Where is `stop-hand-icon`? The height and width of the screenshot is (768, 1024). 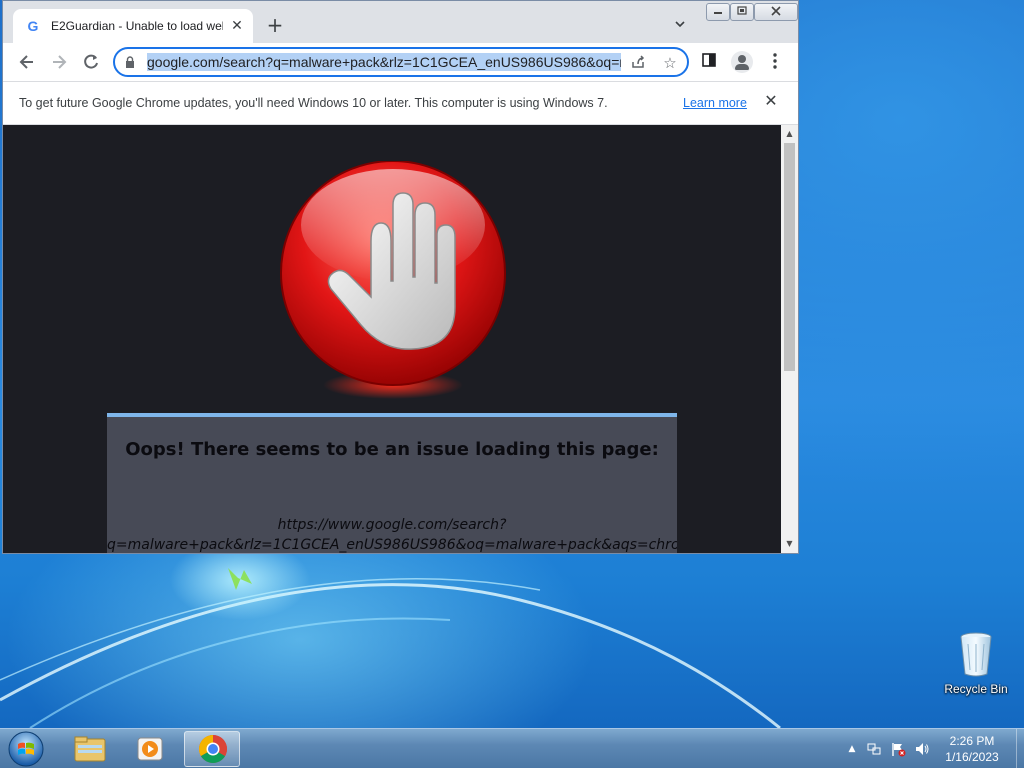
stop-hand-icon is located at coordinates (393, 280).